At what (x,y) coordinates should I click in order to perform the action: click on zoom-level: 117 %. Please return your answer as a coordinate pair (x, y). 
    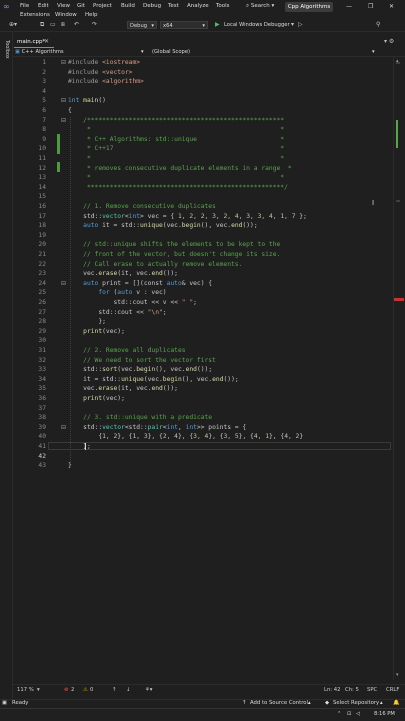
    Looking at the image, I should click on (25, 690).